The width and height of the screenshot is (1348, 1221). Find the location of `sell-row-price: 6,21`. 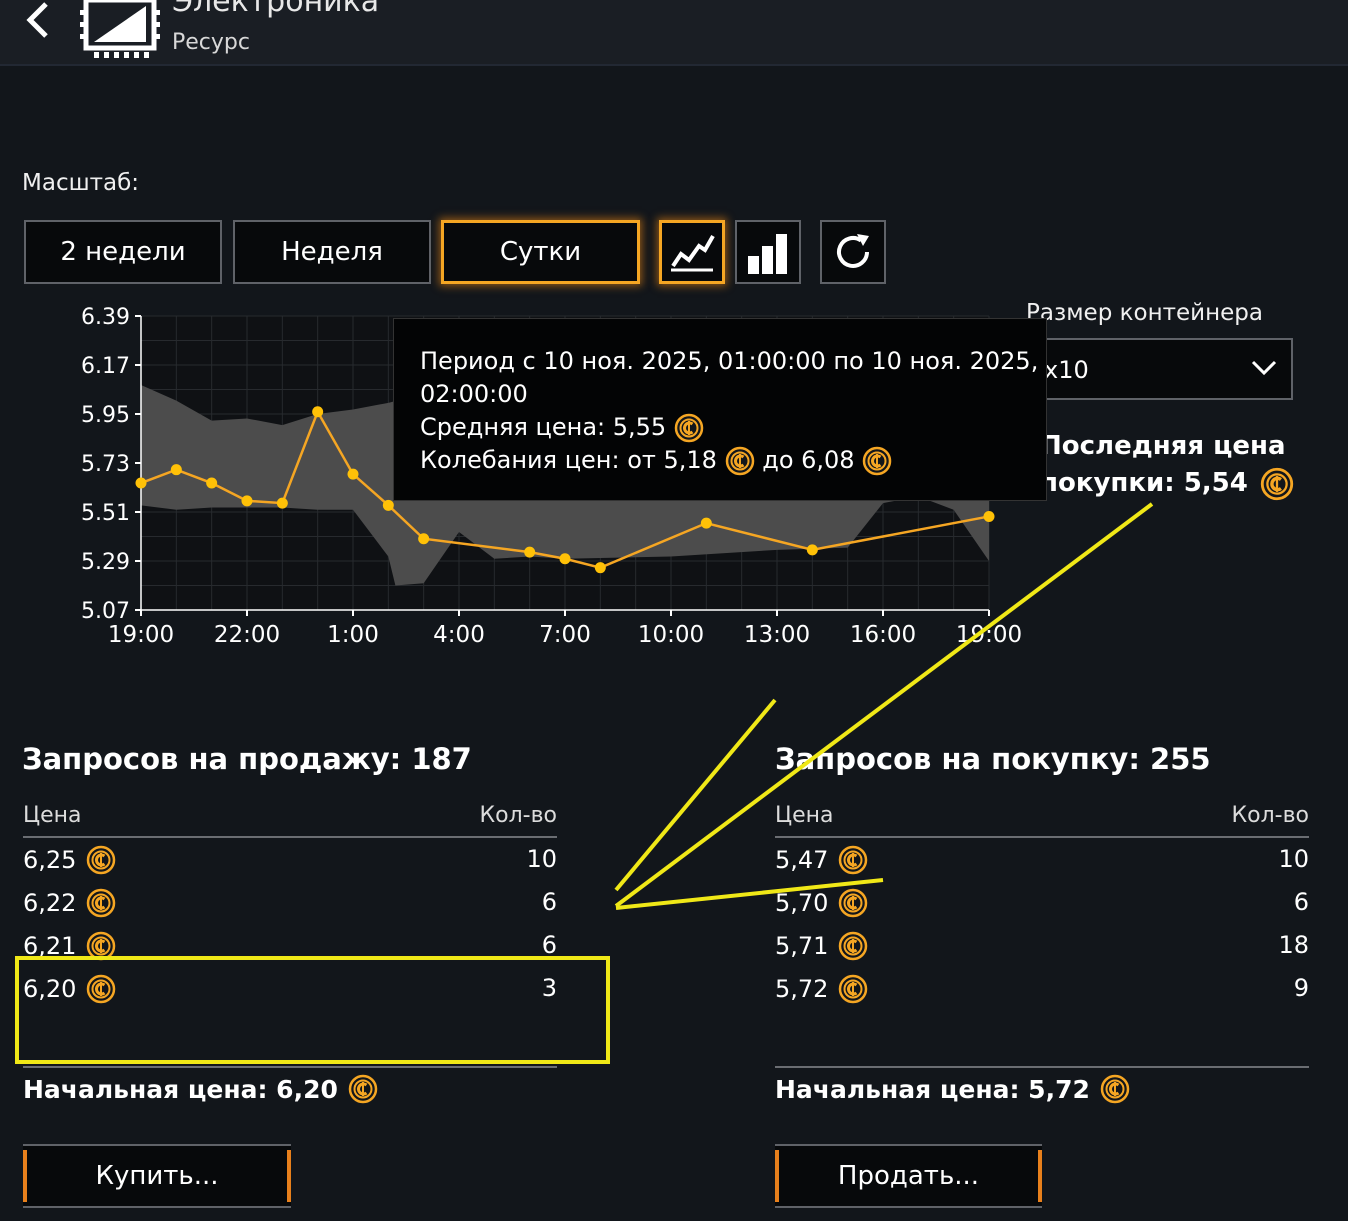

sell-row-price: 6,21 is located at coordinates (69, 946).